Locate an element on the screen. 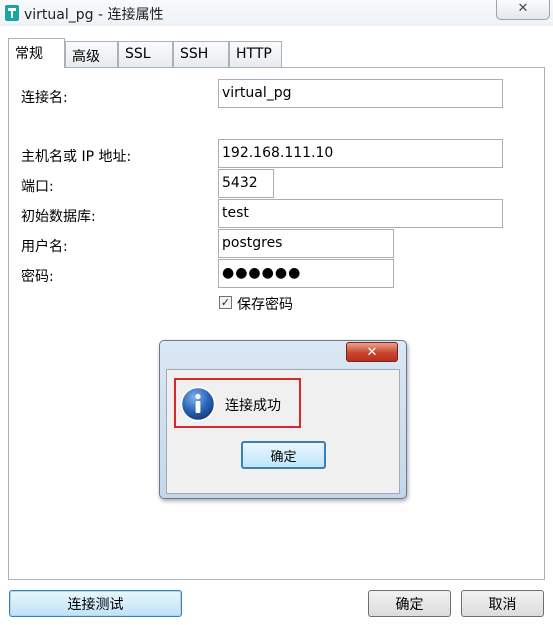  tab-http: HTTP is located at coordinates (255, 54).